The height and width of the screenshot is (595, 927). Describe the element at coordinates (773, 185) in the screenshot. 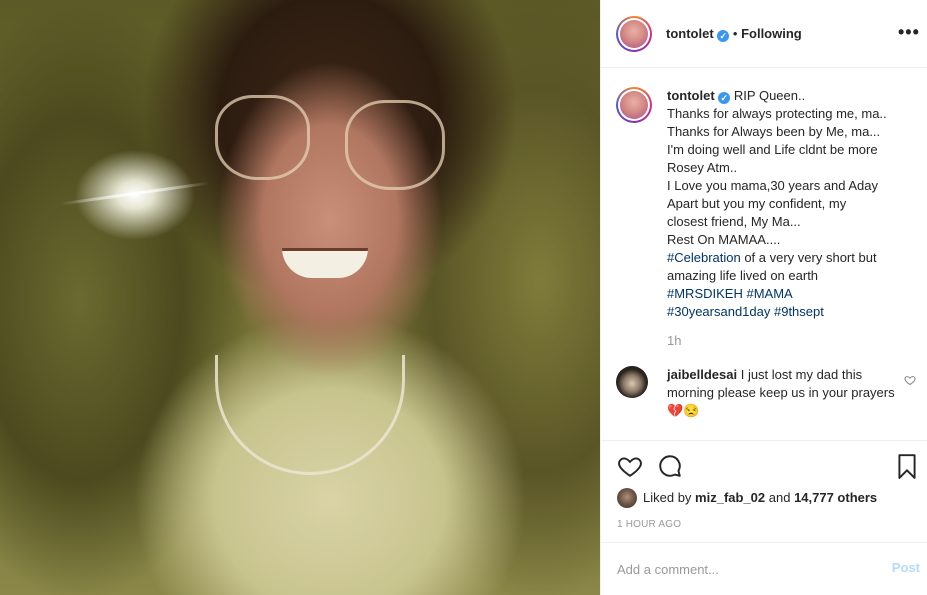

I see `caption-line: I Love you mama,30 years and Aday` at that location.